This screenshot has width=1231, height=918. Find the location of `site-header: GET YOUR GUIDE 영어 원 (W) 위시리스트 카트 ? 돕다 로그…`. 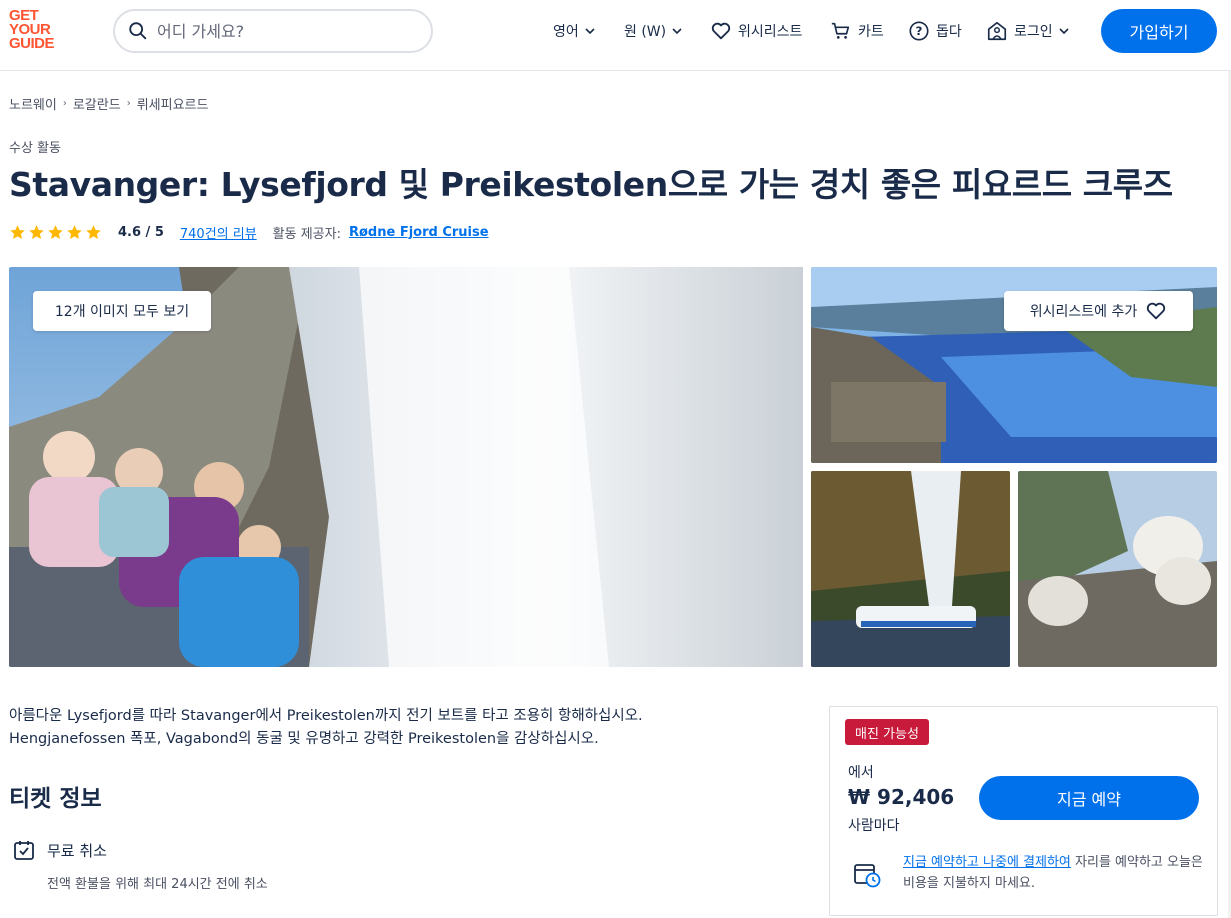

site-header: GET YOUR GUIDE 영어 원 (W) 위시리스트 카트 ? 돕다 로그… is located at coordinates (615, 35).